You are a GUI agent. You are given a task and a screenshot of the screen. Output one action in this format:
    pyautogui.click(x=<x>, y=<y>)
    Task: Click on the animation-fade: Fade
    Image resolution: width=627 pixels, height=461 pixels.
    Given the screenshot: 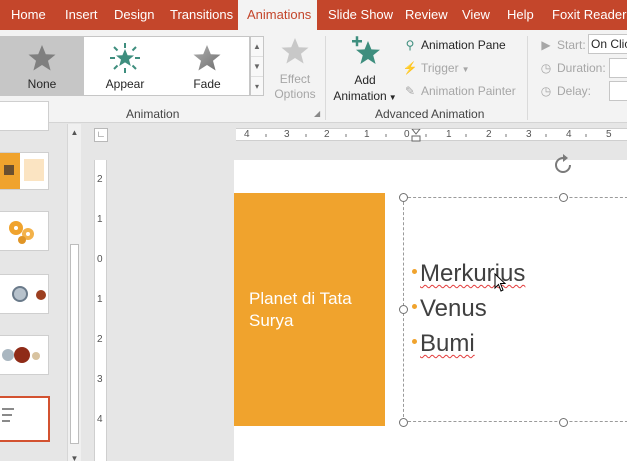 What is the action you would take?
    pyautogui.click(x=207, y=66)
    